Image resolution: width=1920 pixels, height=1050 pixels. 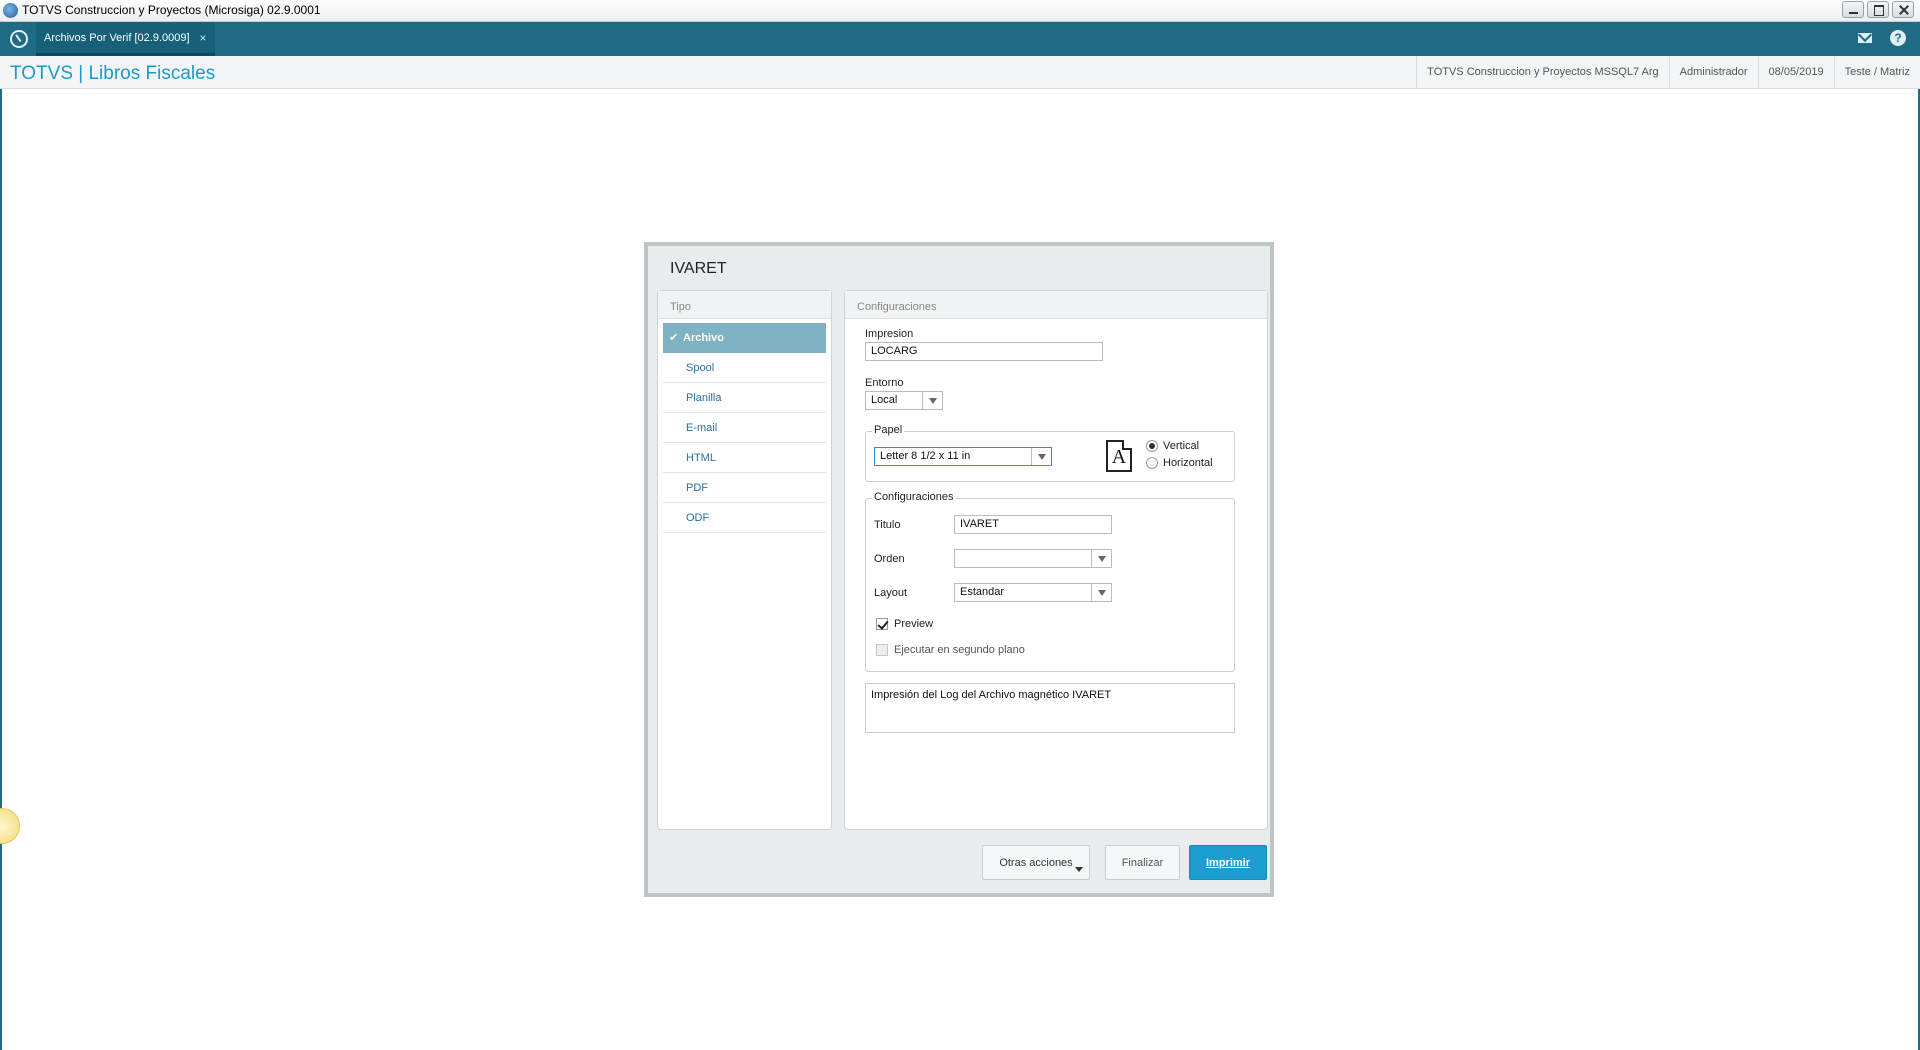 What do you see at coordinates (959, 650) in the screenshot?
I see `segundo-plano-label: Ejecutar en segundo plano` at bounding box center [959, 650].